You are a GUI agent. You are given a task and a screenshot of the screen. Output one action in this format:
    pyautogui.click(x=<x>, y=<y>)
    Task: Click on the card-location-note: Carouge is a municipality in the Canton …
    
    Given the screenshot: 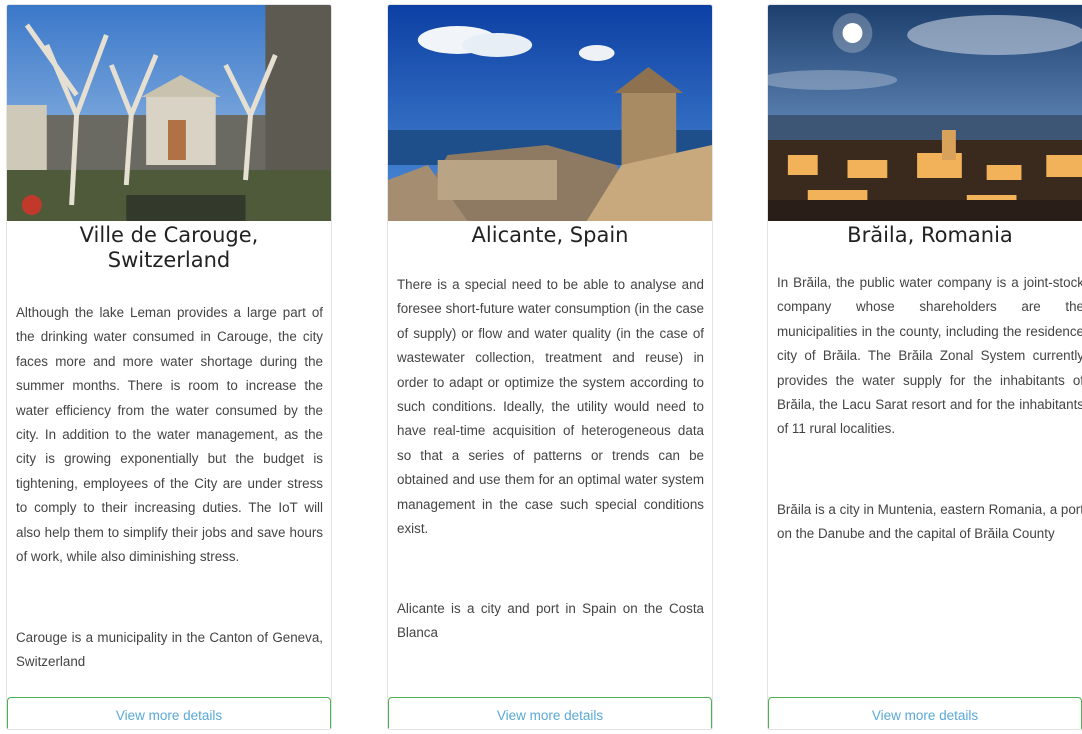 What is the action you would take?
    pyautogui.click(x=169, y=650)
    